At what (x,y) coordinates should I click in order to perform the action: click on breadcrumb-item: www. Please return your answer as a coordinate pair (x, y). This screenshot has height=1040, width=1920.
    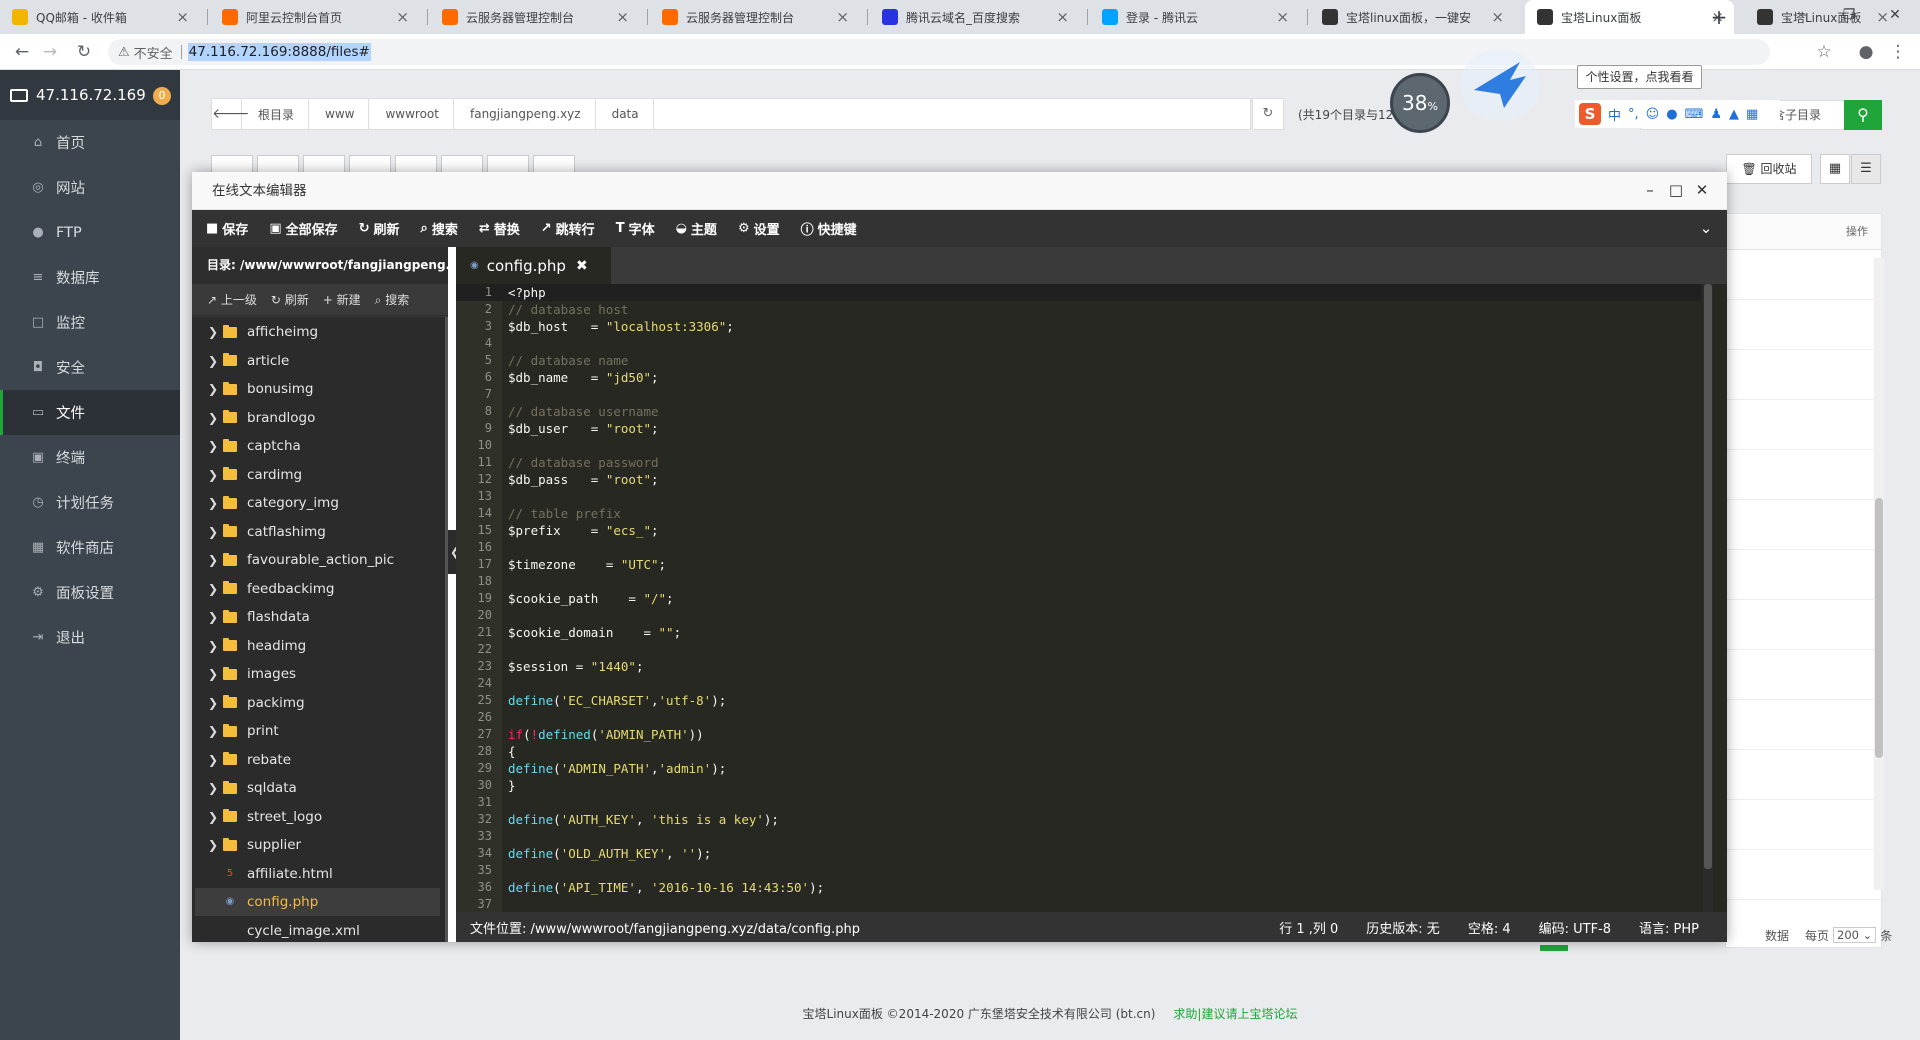
    Looking at the image, I should click on (339, 114).